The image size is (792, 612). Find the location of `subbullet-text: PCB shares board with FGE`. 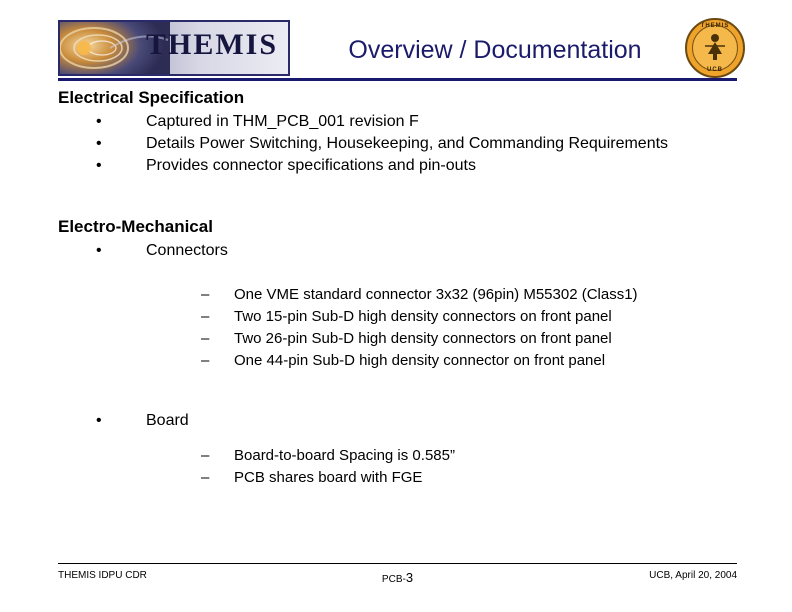

subbullet-text: PCB shares board with FGE is located at coordinates (328, 477).